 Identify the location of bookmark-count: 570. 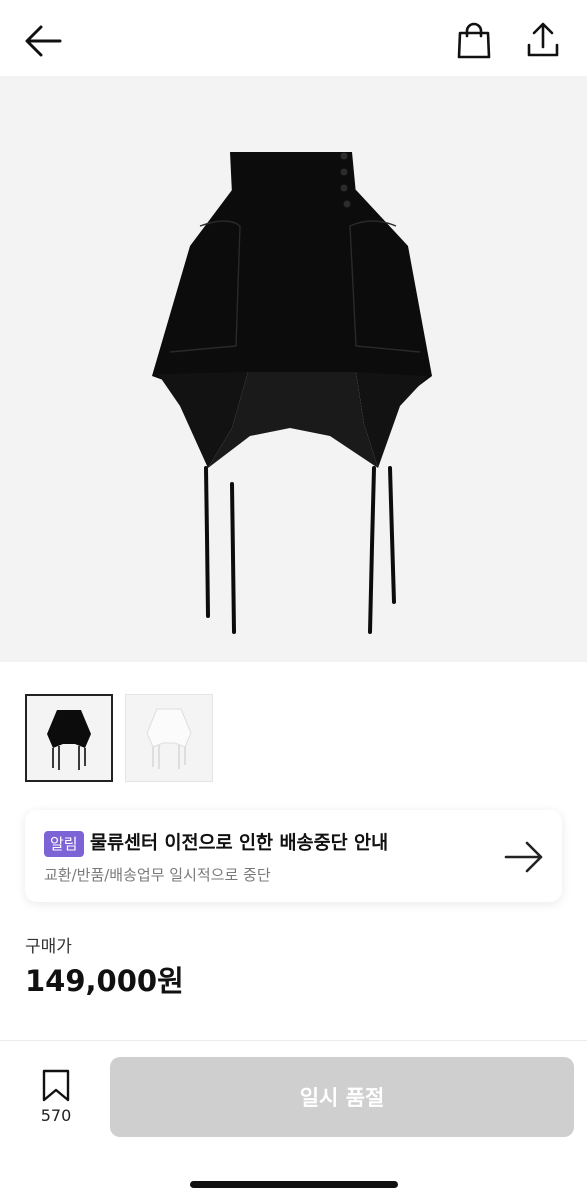
(56, 1115).